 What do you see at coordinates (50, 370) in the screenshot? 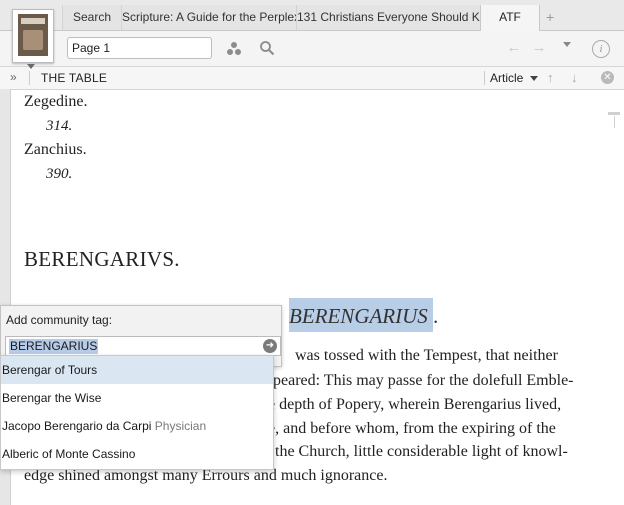
I see `suggestion-text: Berengar of Tours` at bounding box center [50, 370].